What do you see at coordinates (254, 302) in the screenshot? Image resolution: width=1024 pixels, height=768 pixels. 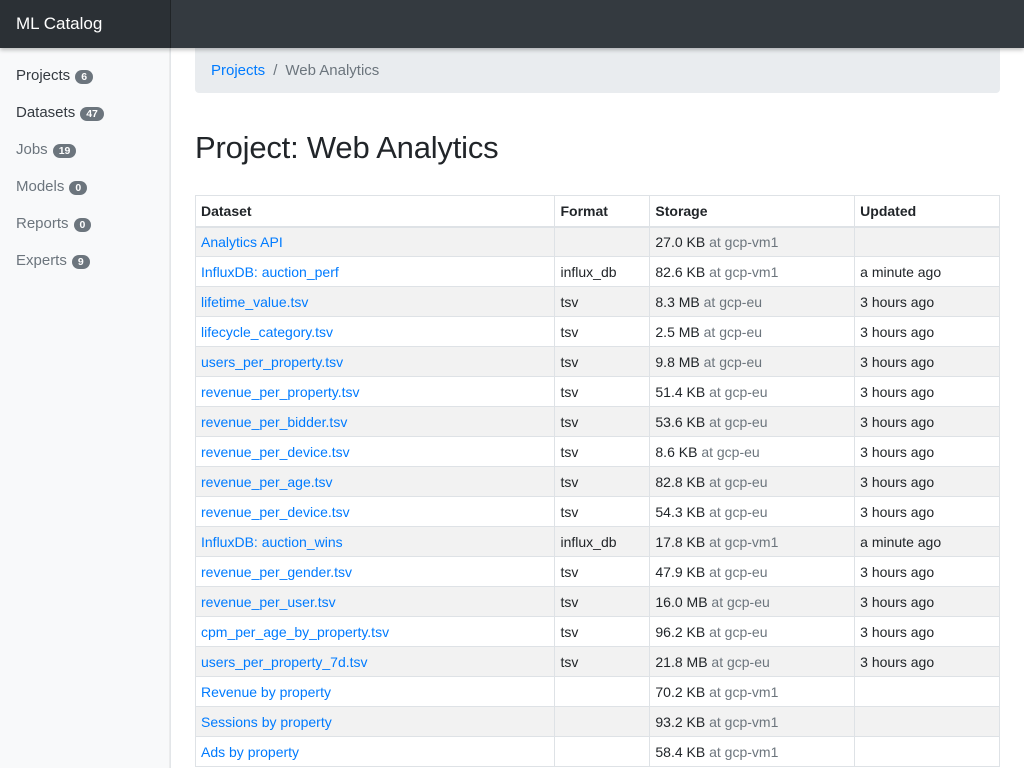 I see `dataset-link: lifetime_value.tsv` at bounding box center [254, 302].